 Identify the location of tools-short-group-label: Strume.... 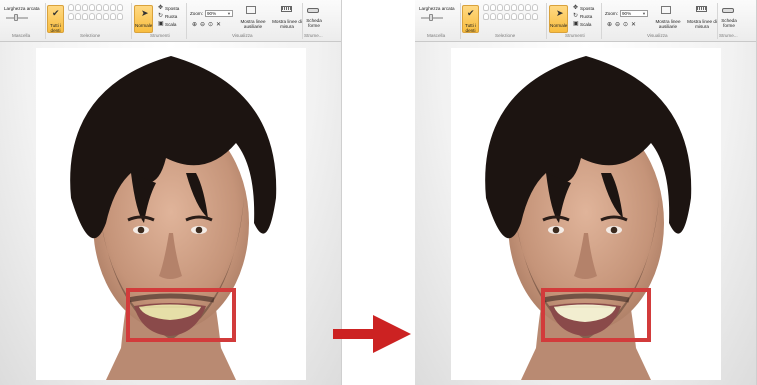
(313, 35).